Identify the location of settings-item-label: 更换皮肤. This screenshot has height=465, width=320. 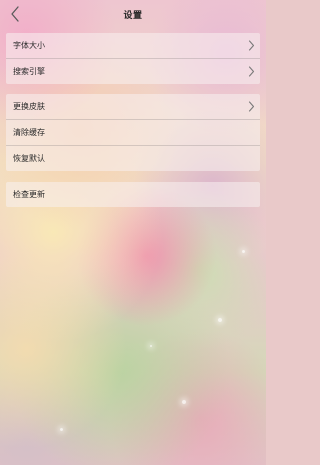
(29, 106).